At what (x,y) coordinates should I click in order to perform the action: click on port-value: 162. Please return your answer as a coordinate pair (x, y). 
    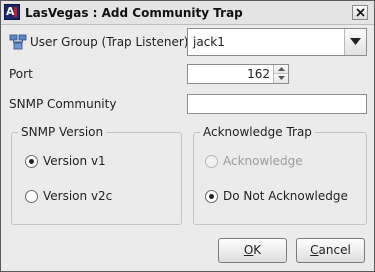
    Looking at the image, I should click on (258, 74).